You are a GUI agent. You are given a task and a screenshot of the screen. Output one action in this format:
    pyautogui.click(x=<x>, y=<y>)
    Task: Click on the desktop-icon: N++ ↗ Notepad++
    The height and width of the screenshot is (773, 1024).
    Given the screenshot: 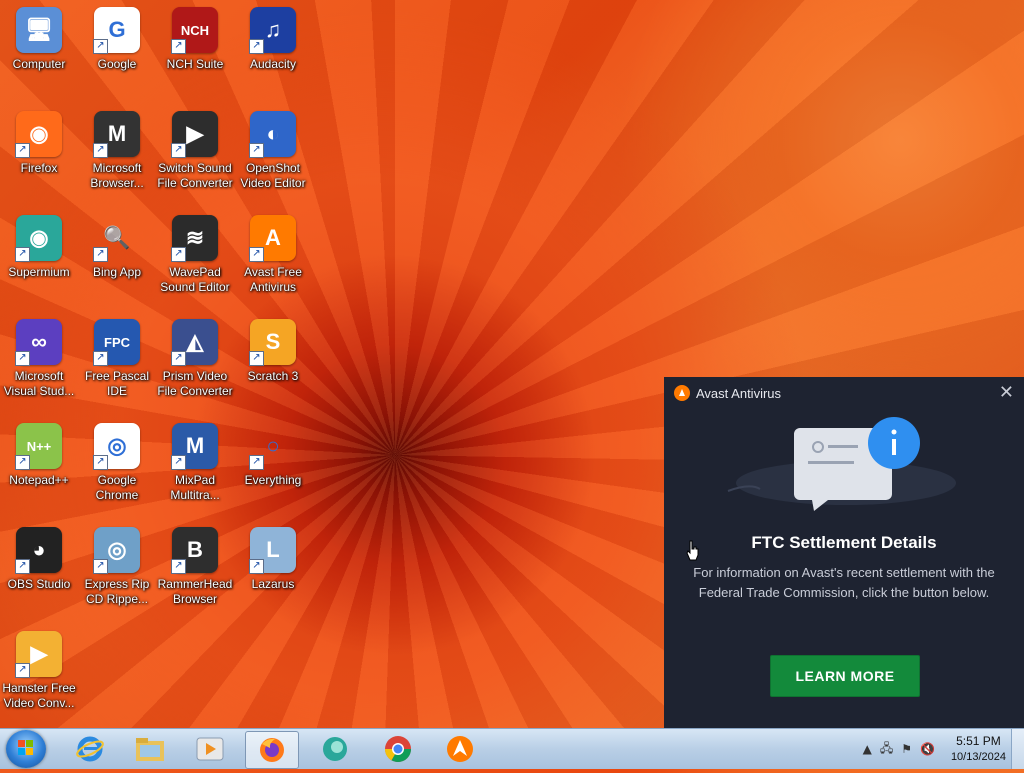 What is the action you would take?
    pyautogui.click(x=39, y=455)
    